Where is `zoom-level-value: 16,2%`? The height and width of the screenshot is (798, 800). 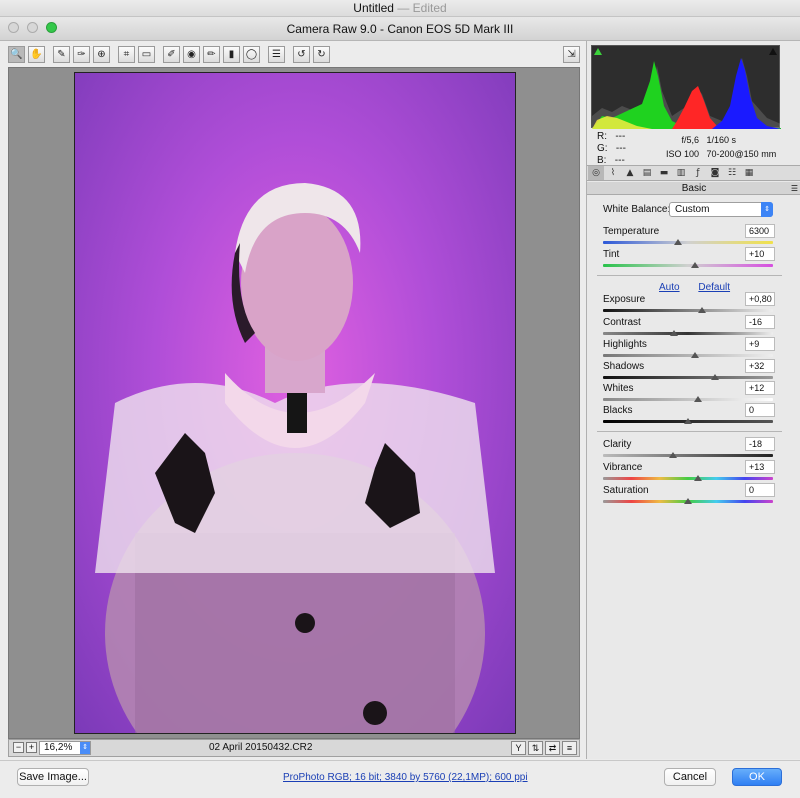 zoom-level-value: 16,2% is located at coordinates (58, 747).